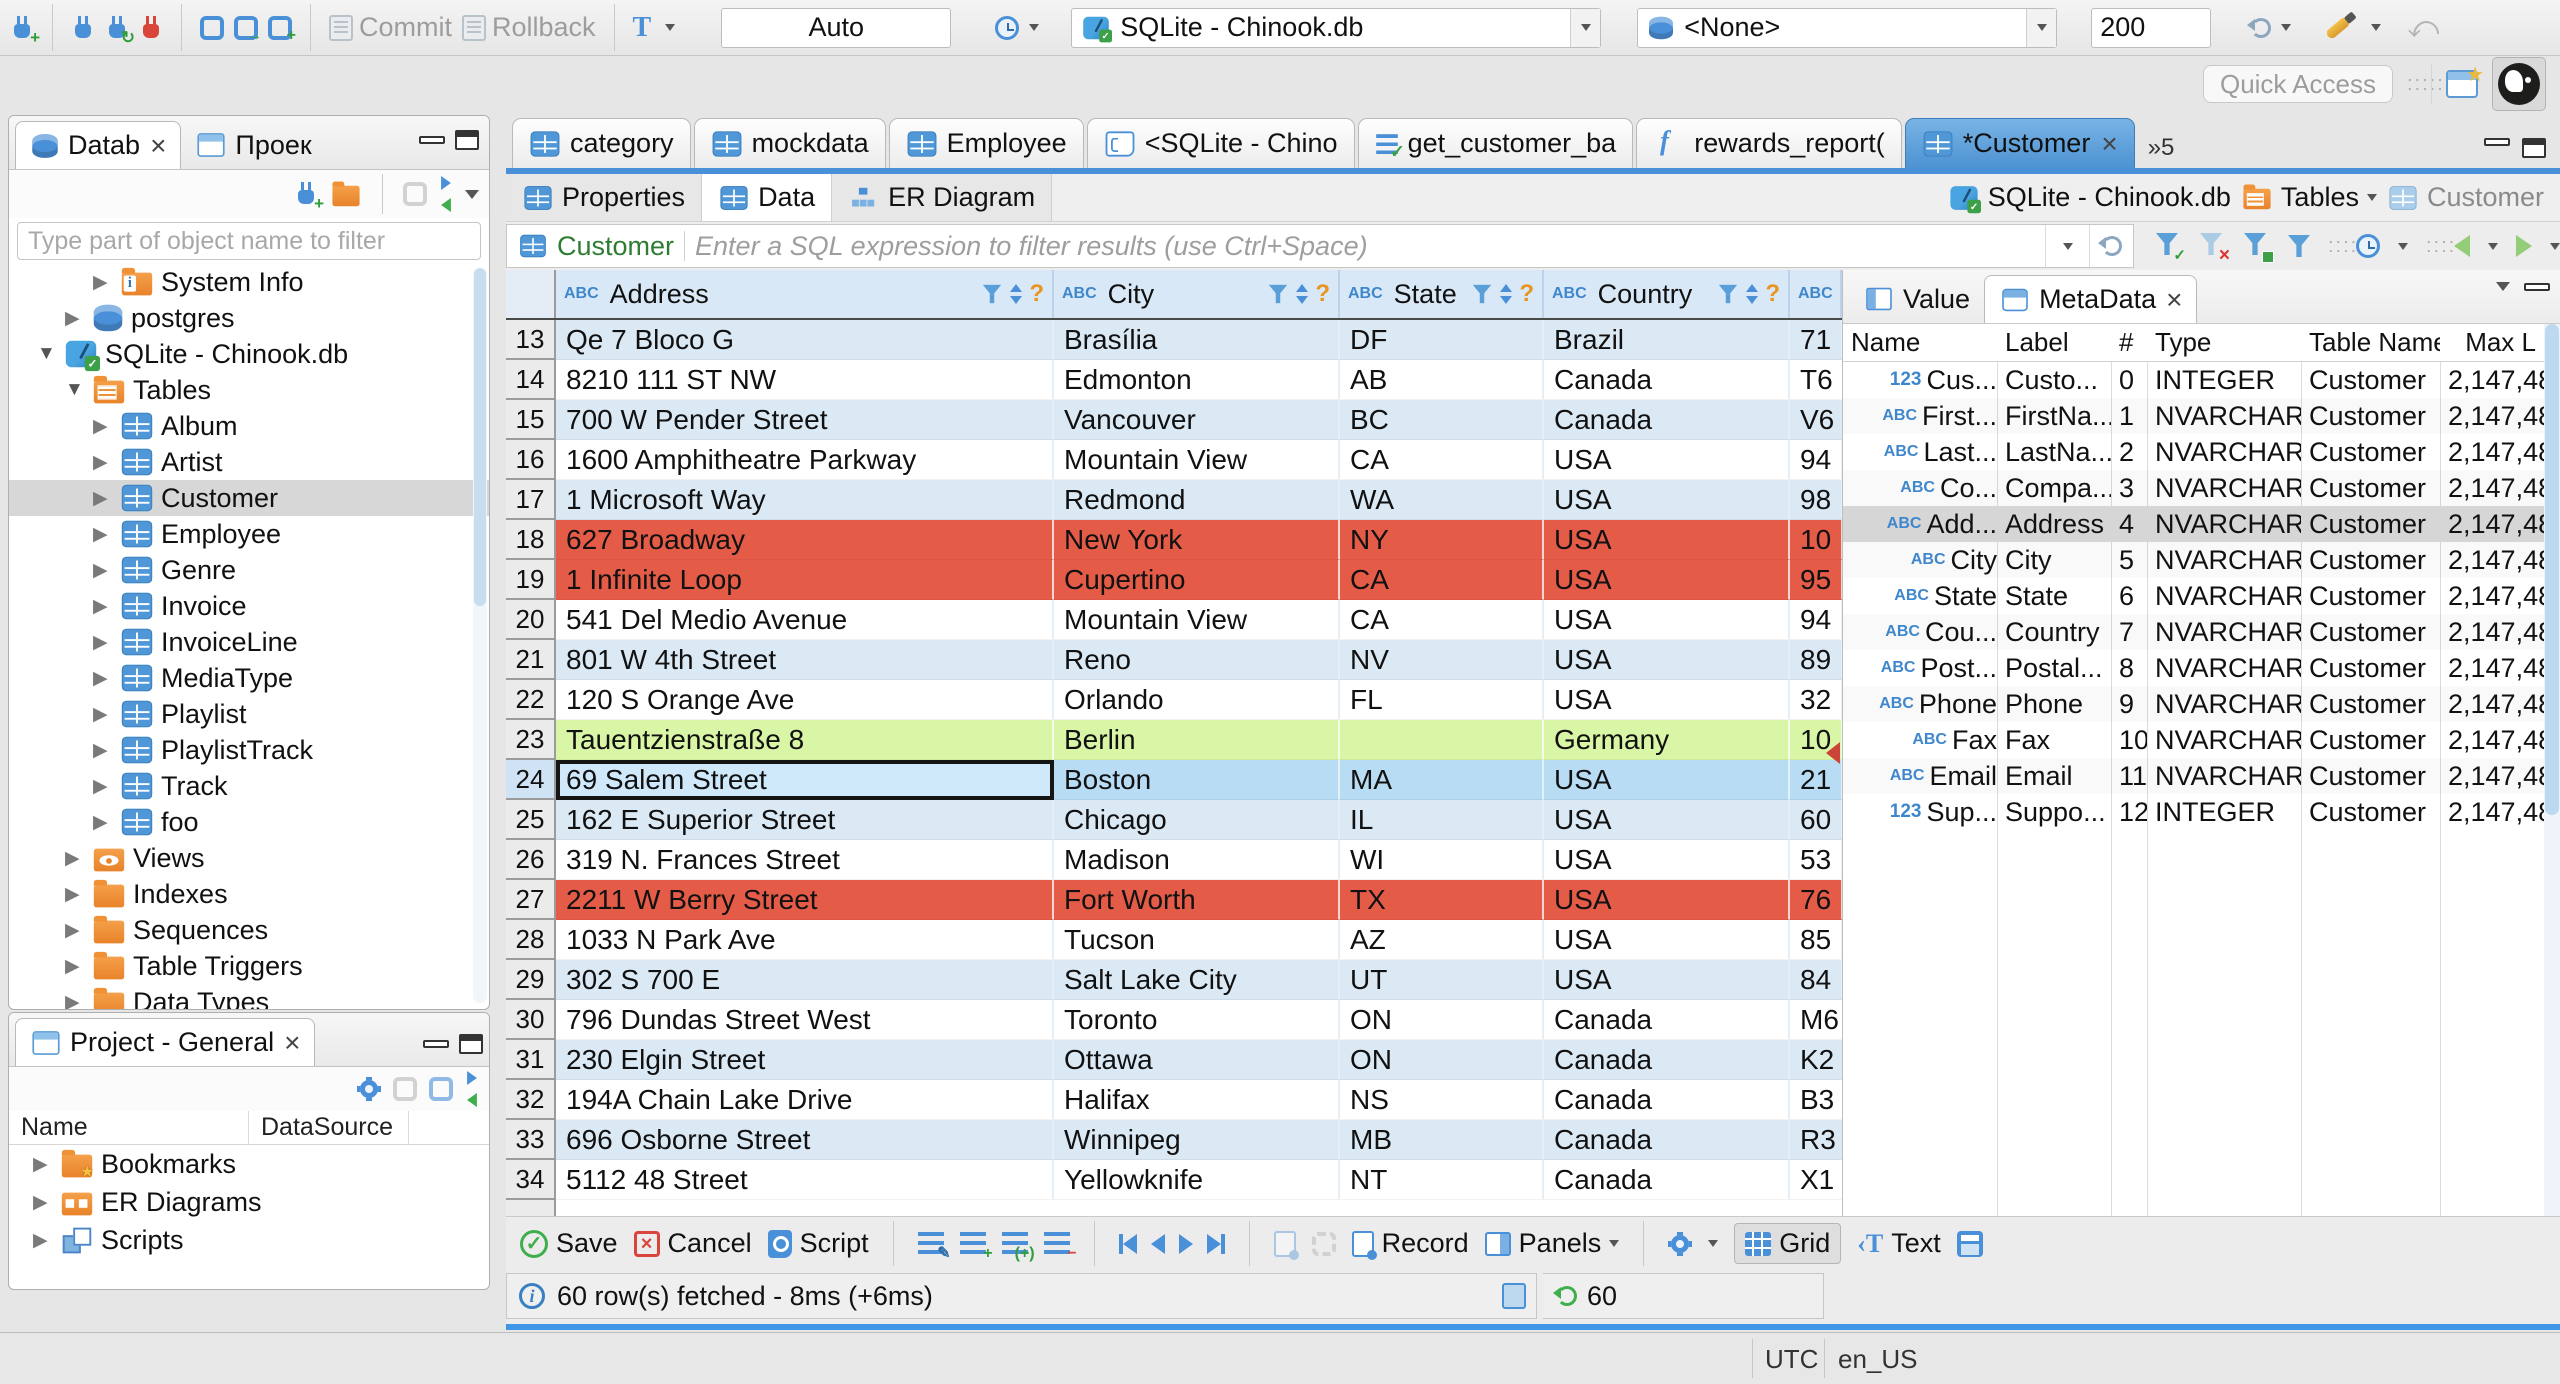 The height and width of the screenshot is (1384, 2560). What do you see at coordinates (531, 294) in the screenshot?
I see `grid-corner-cell` at bounding box center [531, 294].